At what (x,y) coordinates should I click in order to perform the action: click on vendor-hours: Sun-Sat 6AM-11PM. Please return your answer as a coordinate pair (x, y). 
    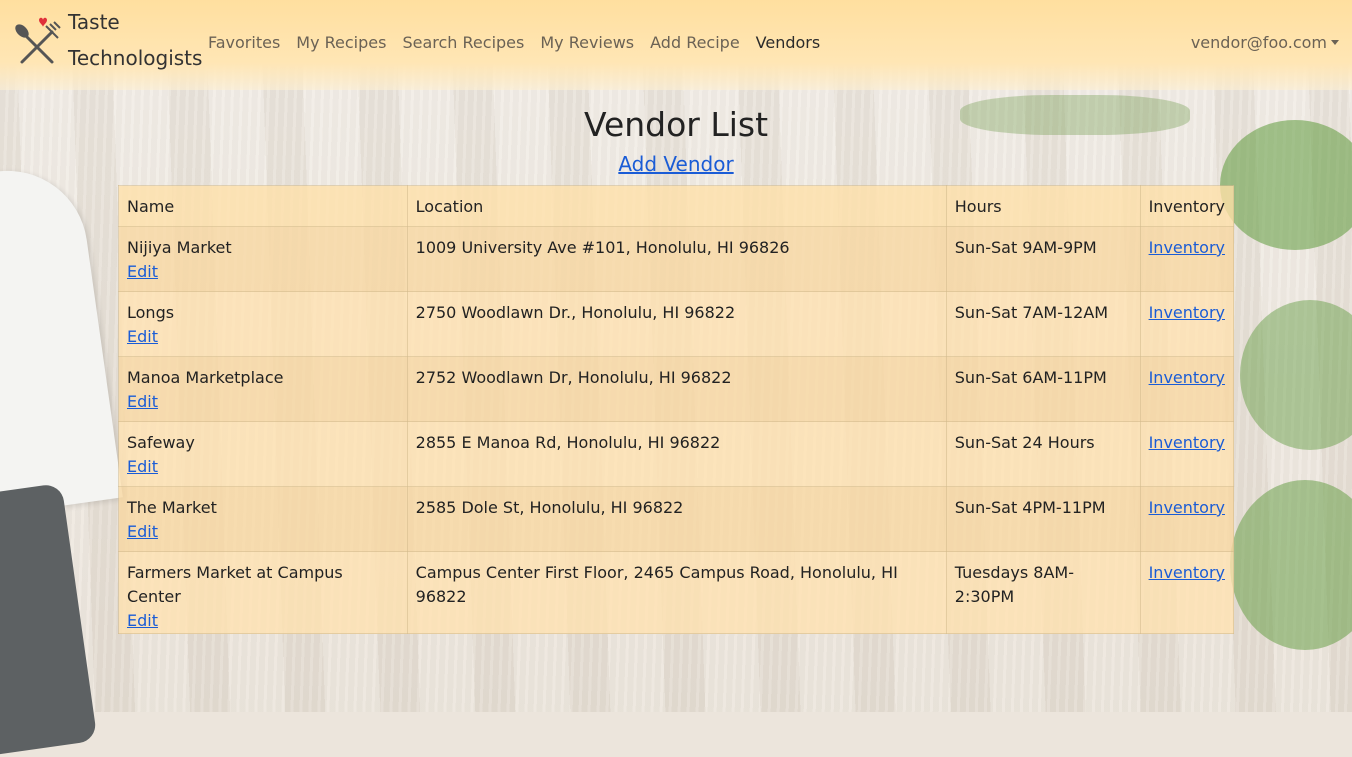
    Looking at the image, I should click on (1043, 389).